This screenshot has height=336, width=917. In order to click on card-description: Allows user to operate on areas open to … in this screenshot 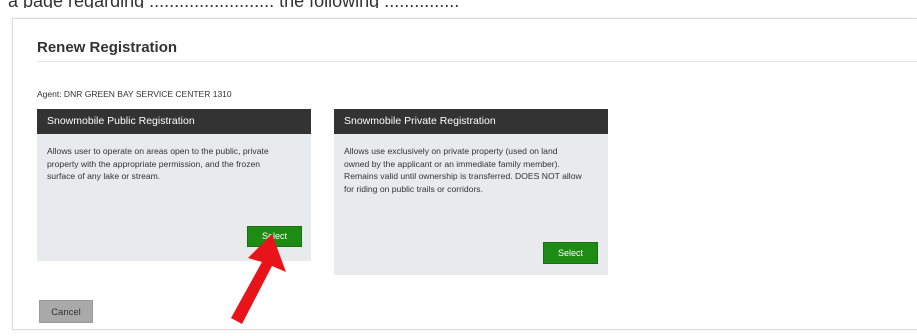, I will do `click(158, 164)`.